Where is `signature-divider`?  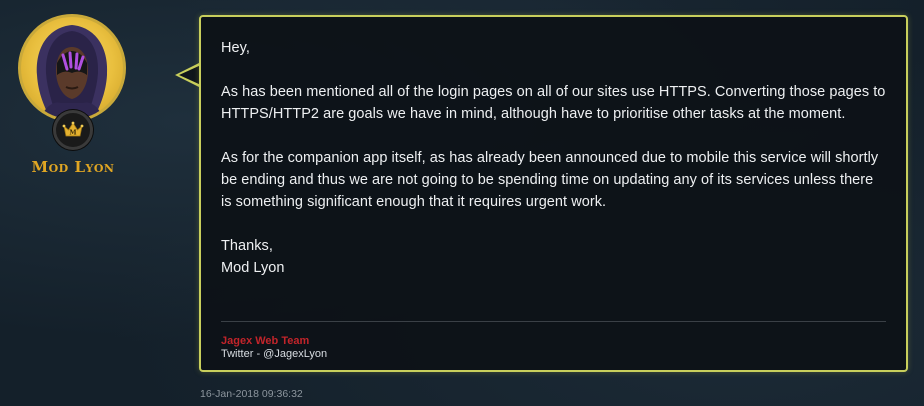 signature-divider is located at coordinates (553, 321).